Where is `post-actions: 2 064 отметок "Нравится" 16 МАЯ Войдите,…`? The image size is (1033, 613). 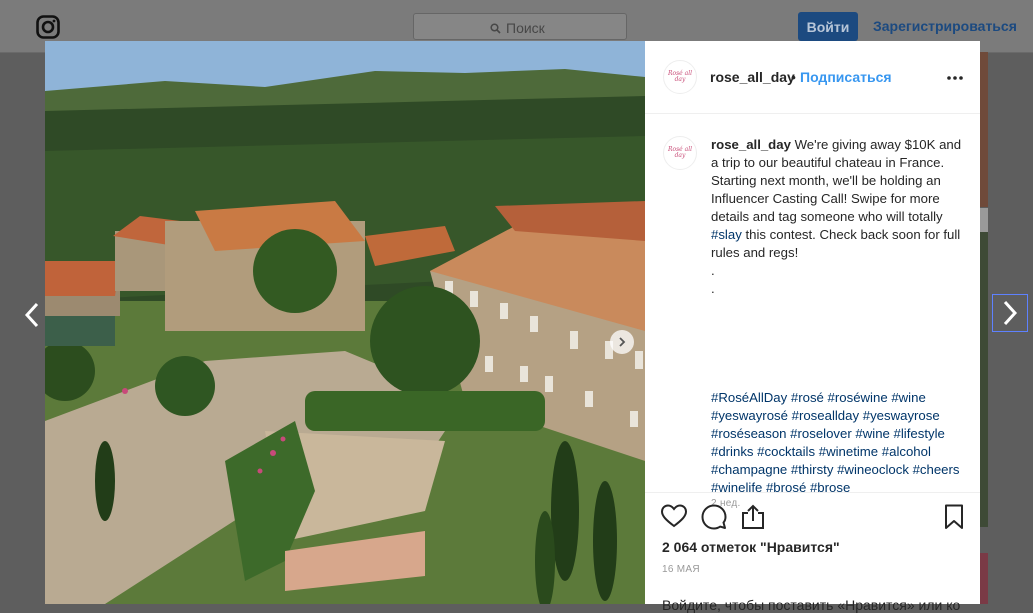
post-actions: 2 064 отметок "Нравится" 16 МАЯ Войдите,… is located at coordinates (812, 552).